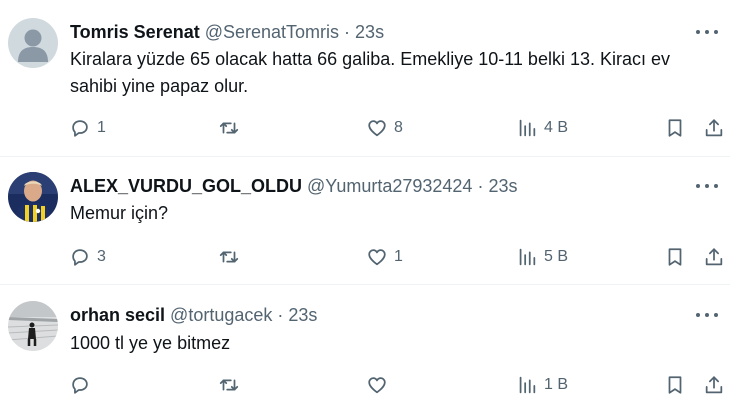 This screenshot has height=420, width=730. What do you see at coordinates (101, 127) in the screenshot?
I see `reply-count: 1` at bounding box center [101, 127].